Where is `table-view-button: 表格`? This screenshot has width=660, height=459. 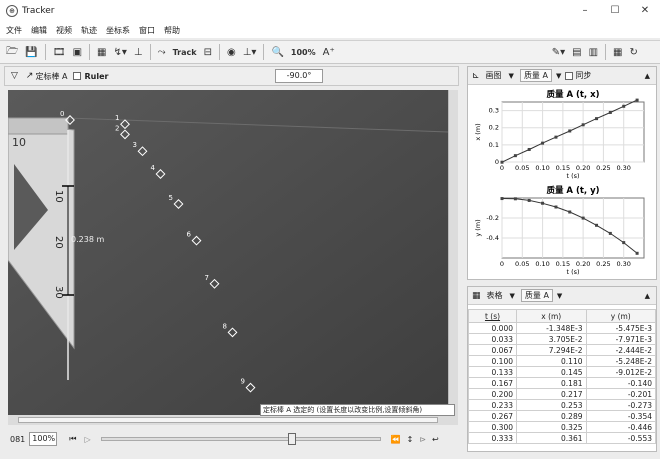
table-view-button: 表格 is located at coordinates (495, 295).